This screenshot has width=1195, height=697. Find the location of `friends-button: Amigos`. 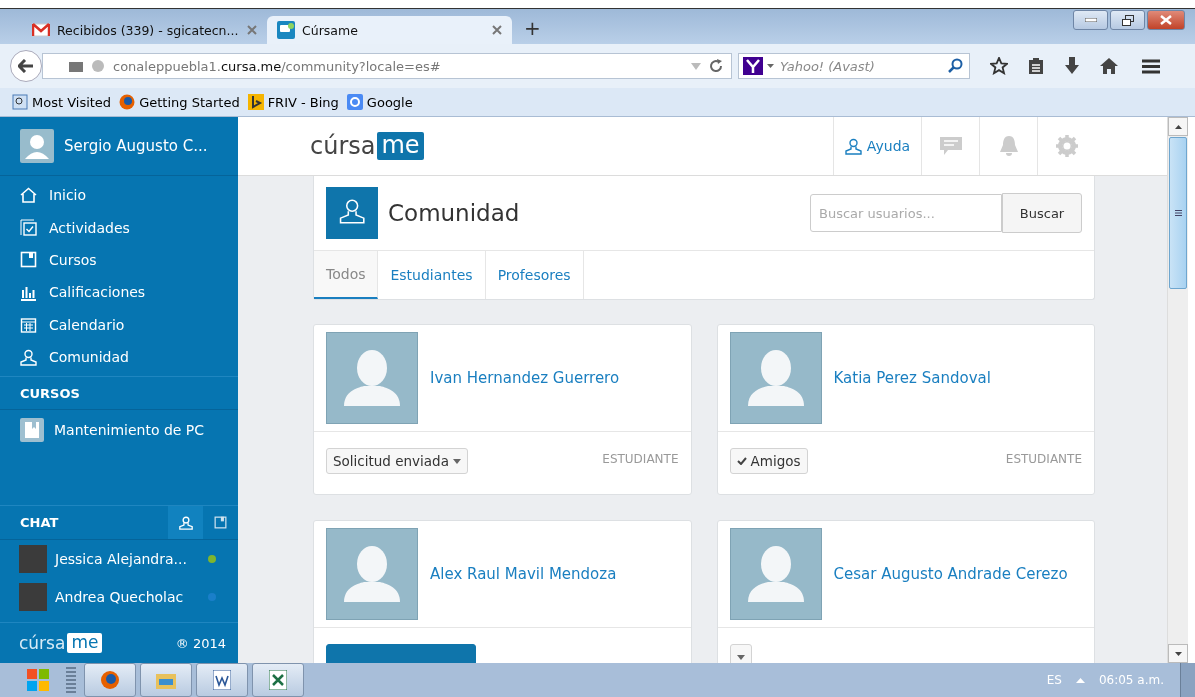

friends-button: Amigos is located at coordinates (768, 461).